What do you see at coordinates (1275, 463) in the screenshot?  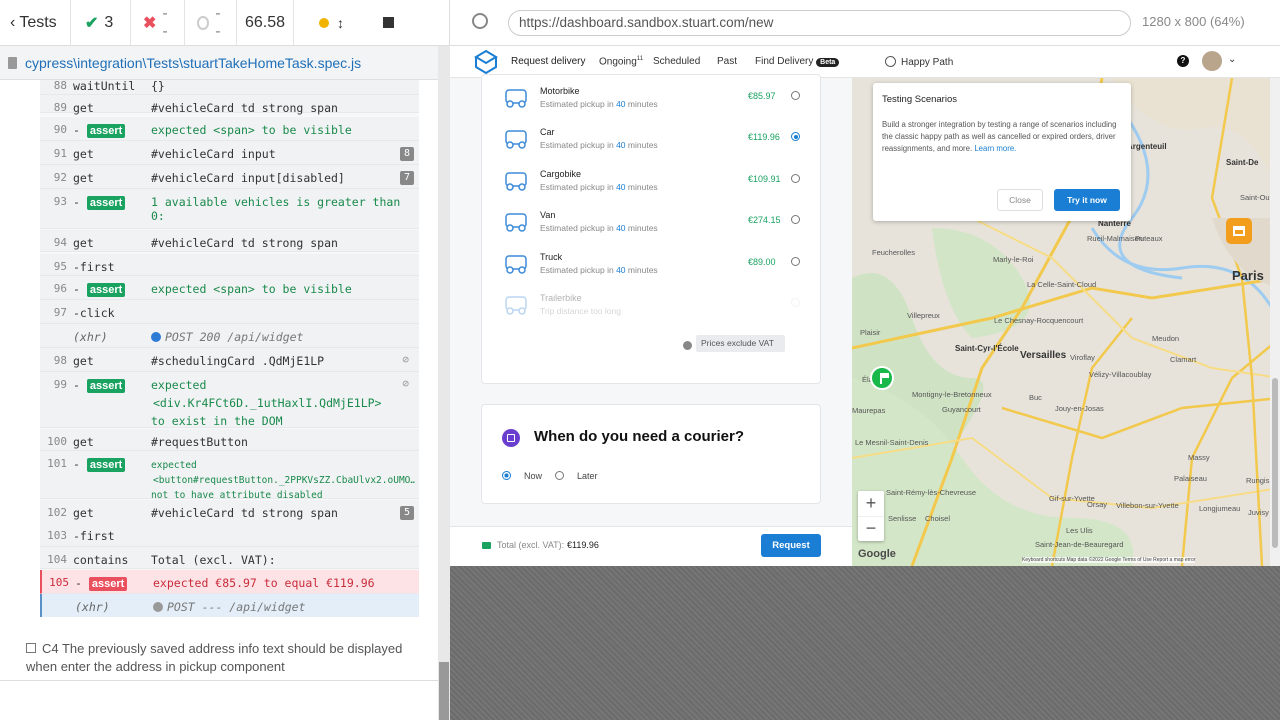 I see `page-scrollbar-thumb` at bounding box center [1275, 463].